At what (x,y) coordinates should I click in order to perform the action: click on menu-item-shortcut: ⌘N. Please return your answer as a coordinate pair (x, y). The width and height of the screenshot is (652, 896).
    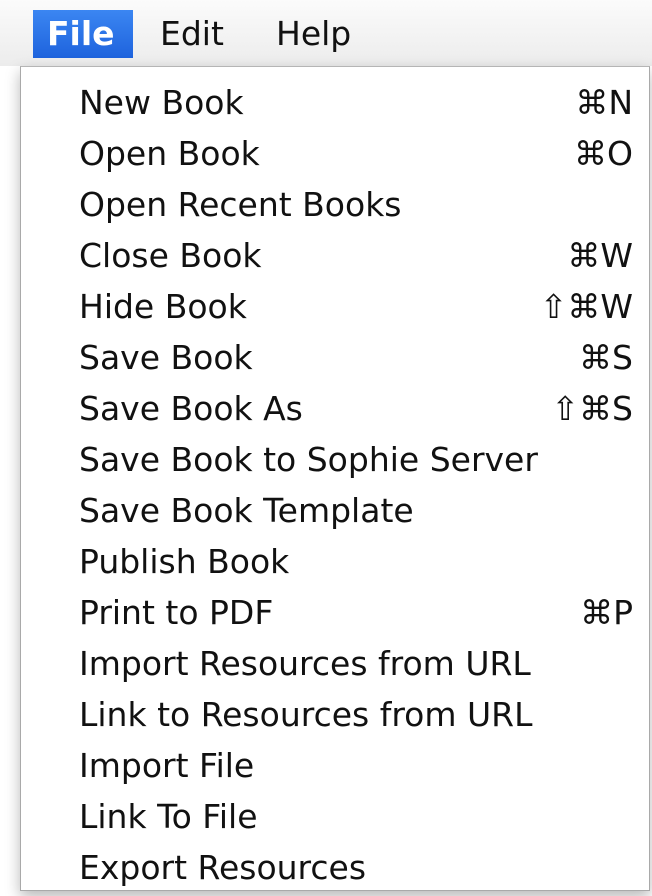
    Looking at the image, I should click on (604, 102).